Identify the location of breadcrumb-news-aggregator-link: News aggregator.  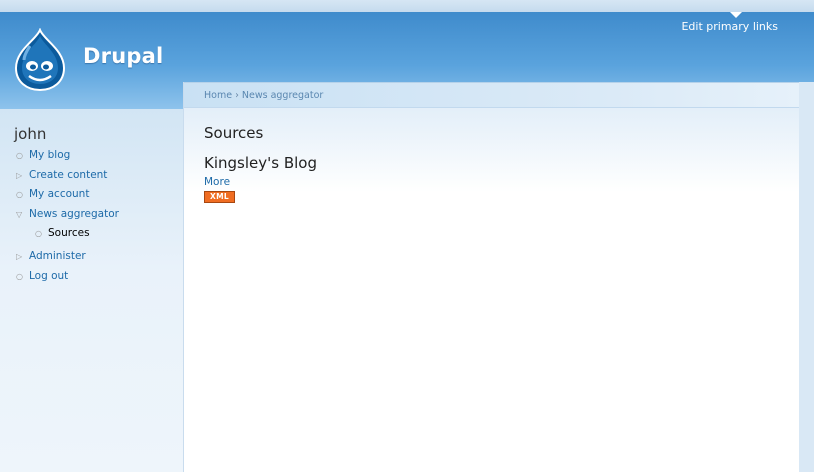
(282, 95).